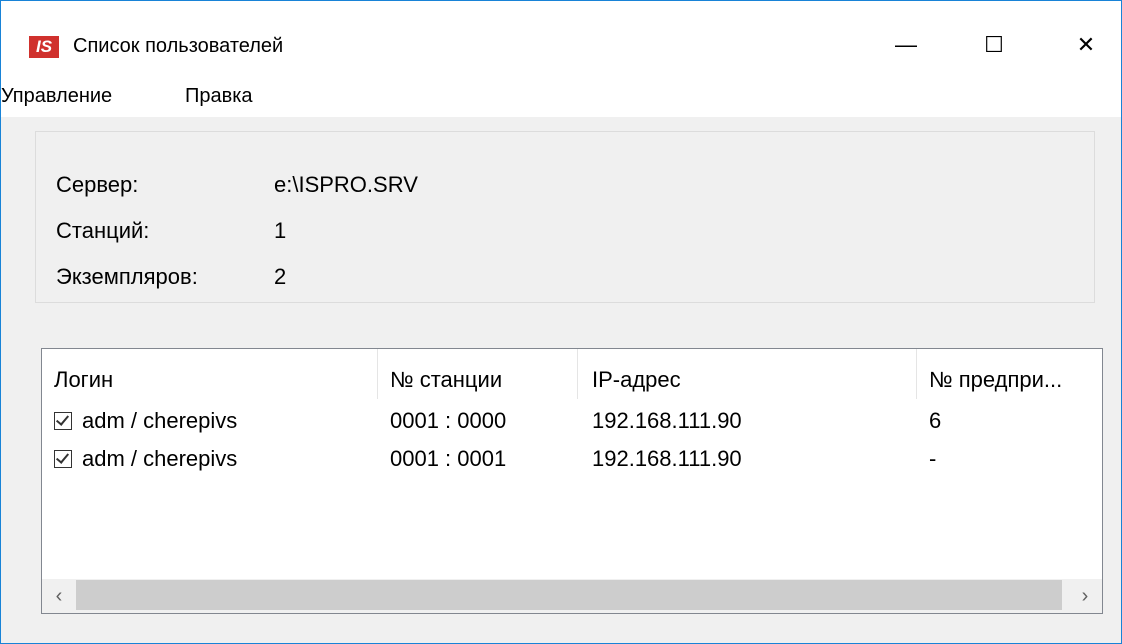 The image size is (1122, 644). I want to click on menu-manage: Управление, so click(56, 96).